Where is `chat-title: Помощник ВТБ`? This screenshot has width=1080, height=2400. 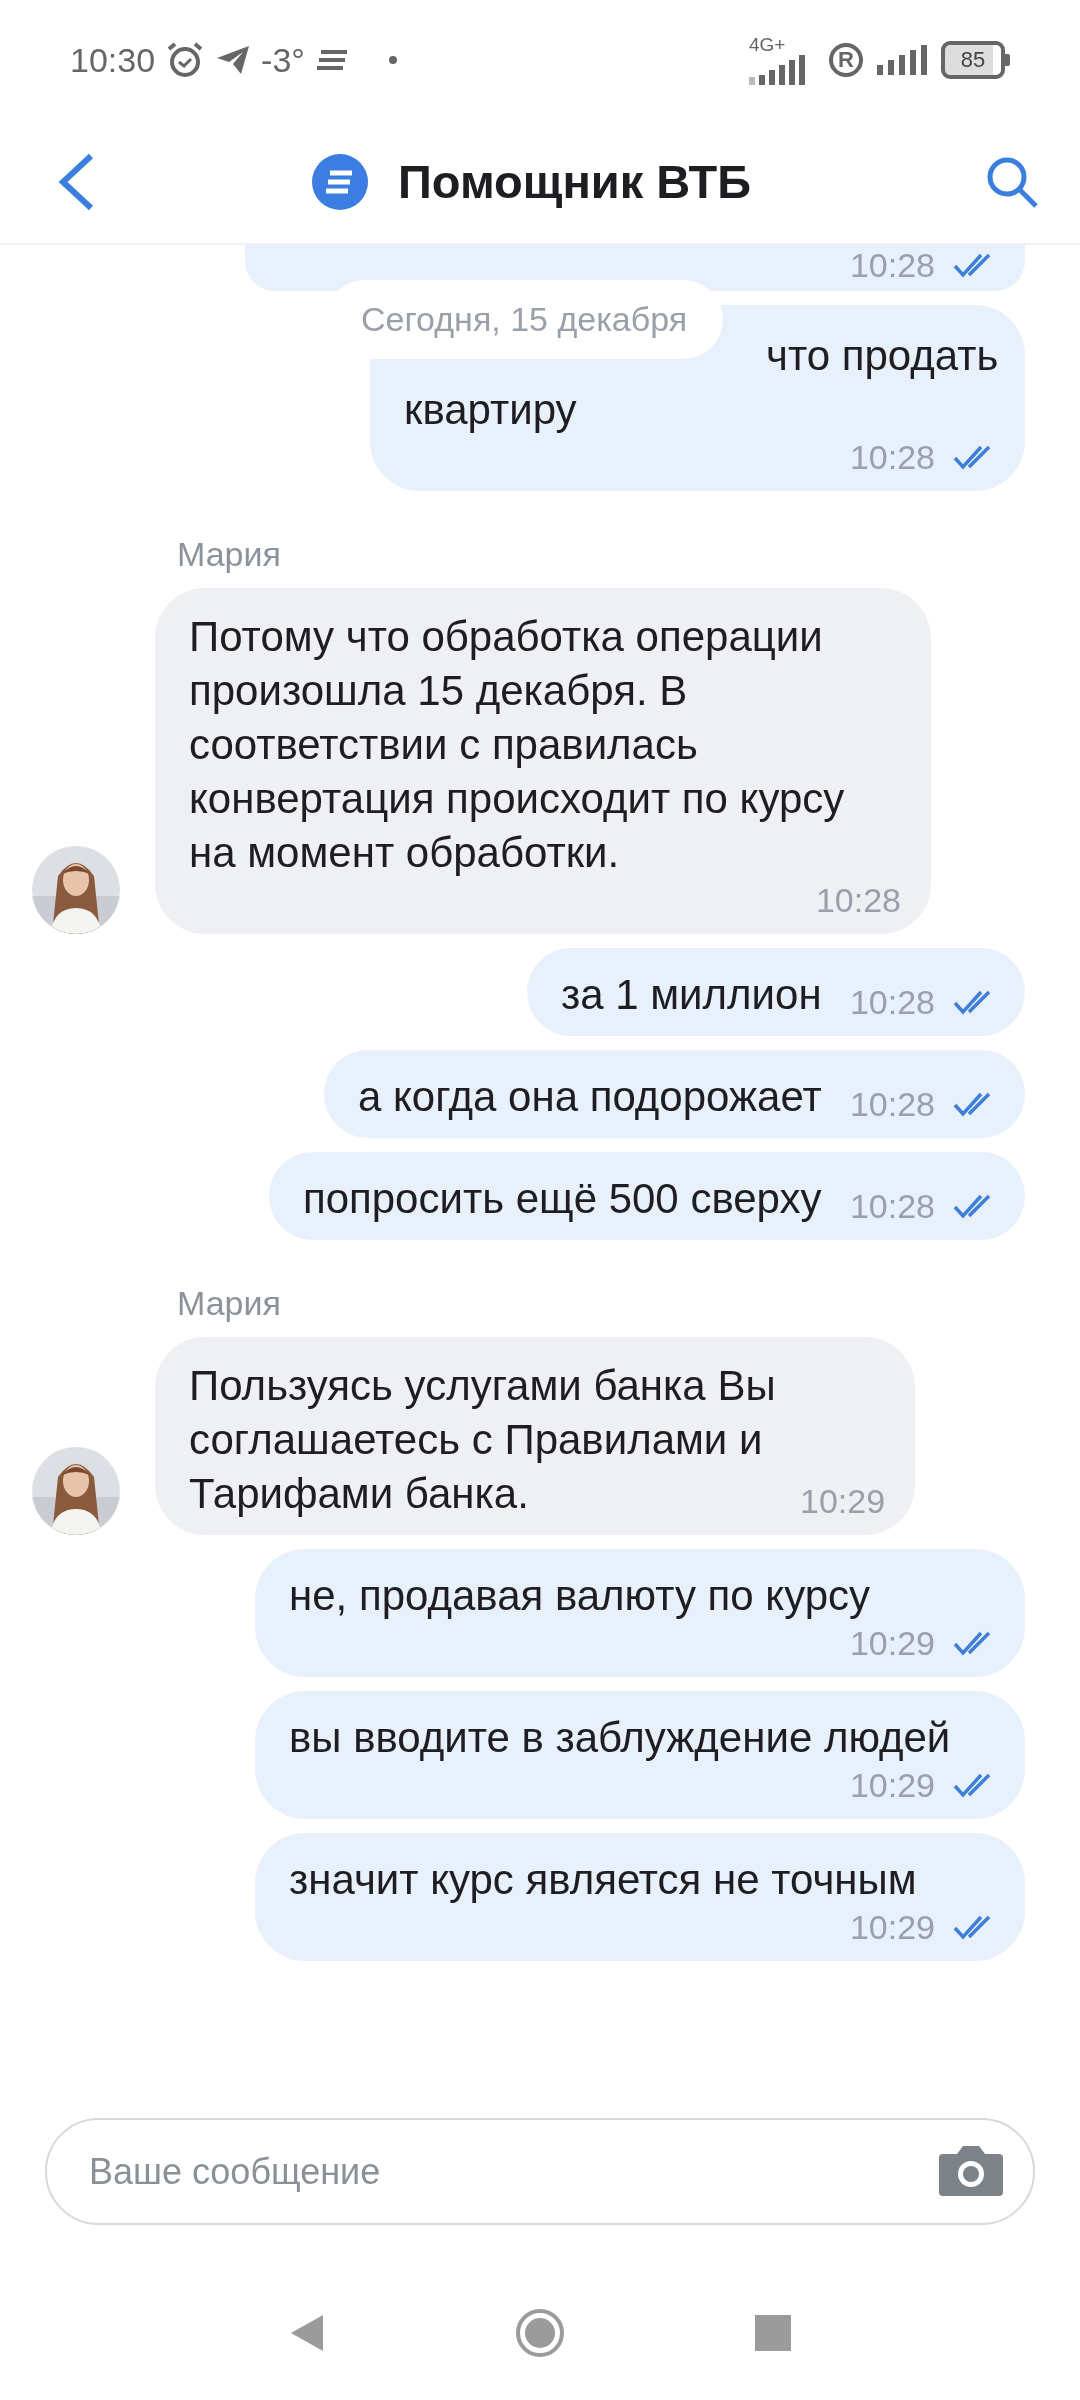 chat-title: Помощник ВТБ is located at coordinates (574, 181).